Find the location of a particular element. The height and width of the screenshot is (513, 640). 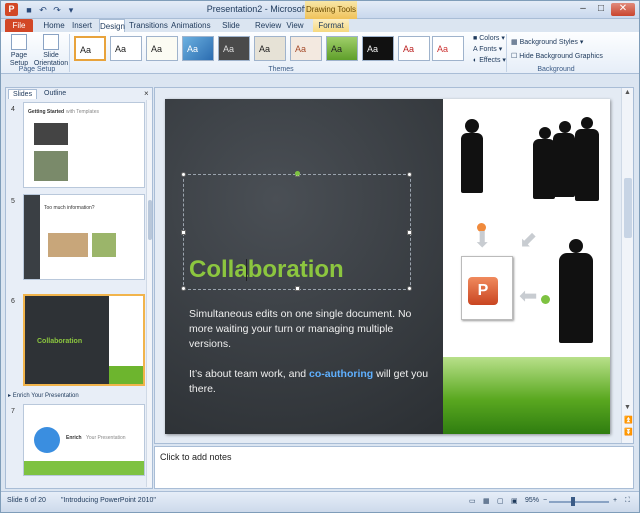

colors-label: Colors is located at coordinates (489, 38).